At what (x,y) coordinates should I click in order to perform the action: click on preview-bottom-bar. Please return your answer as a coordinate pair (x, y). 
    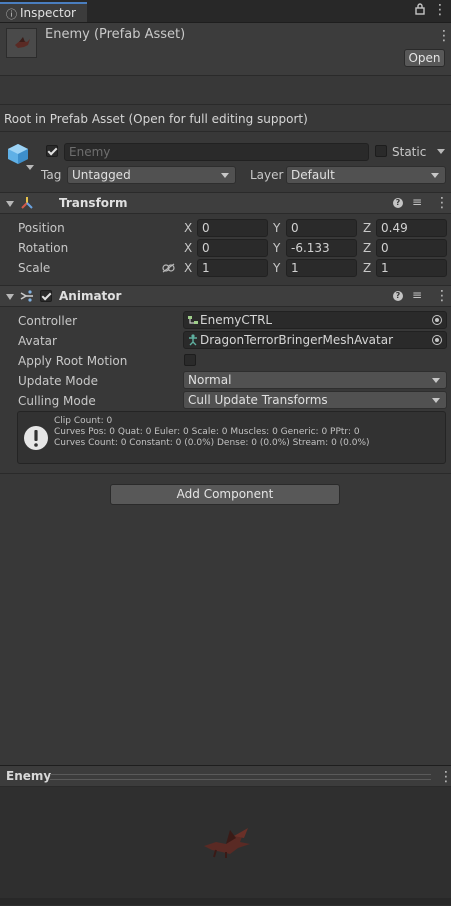
    Looking at the image, I should click on (225, 901).